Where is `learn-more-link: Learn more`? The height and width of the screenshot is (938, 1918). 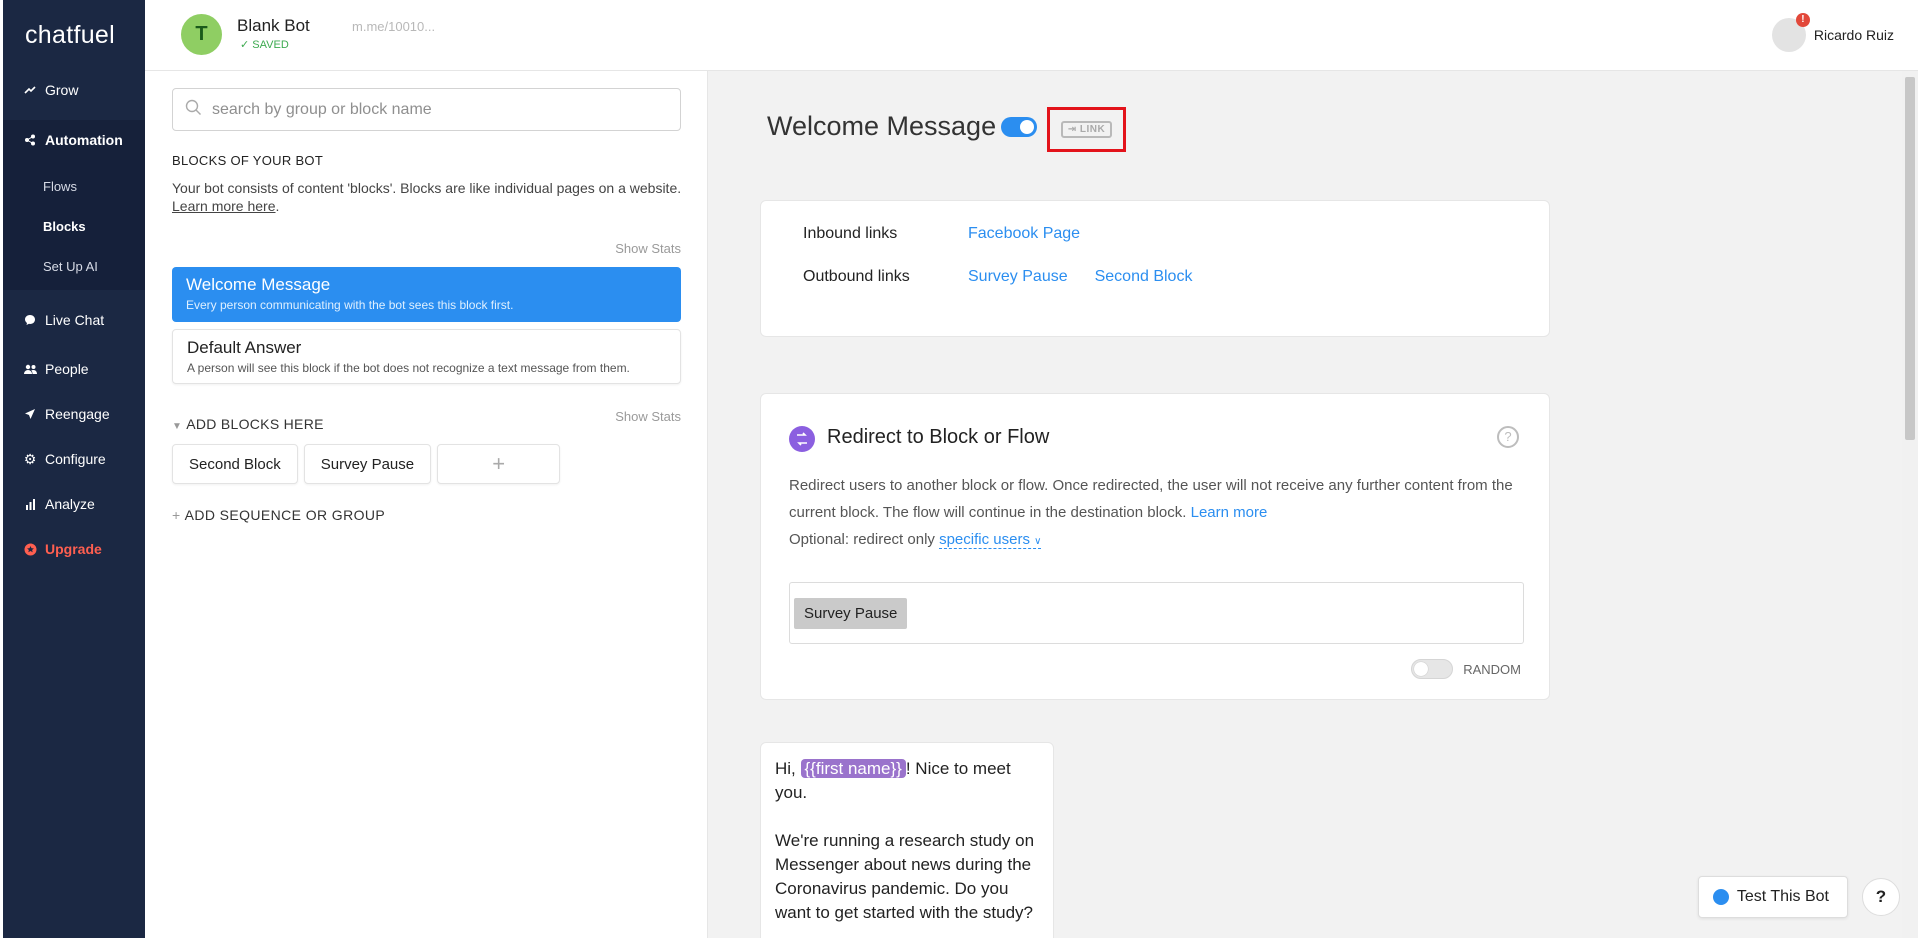
learn-more-link: Learn more is located at coordinates (1229, 512).